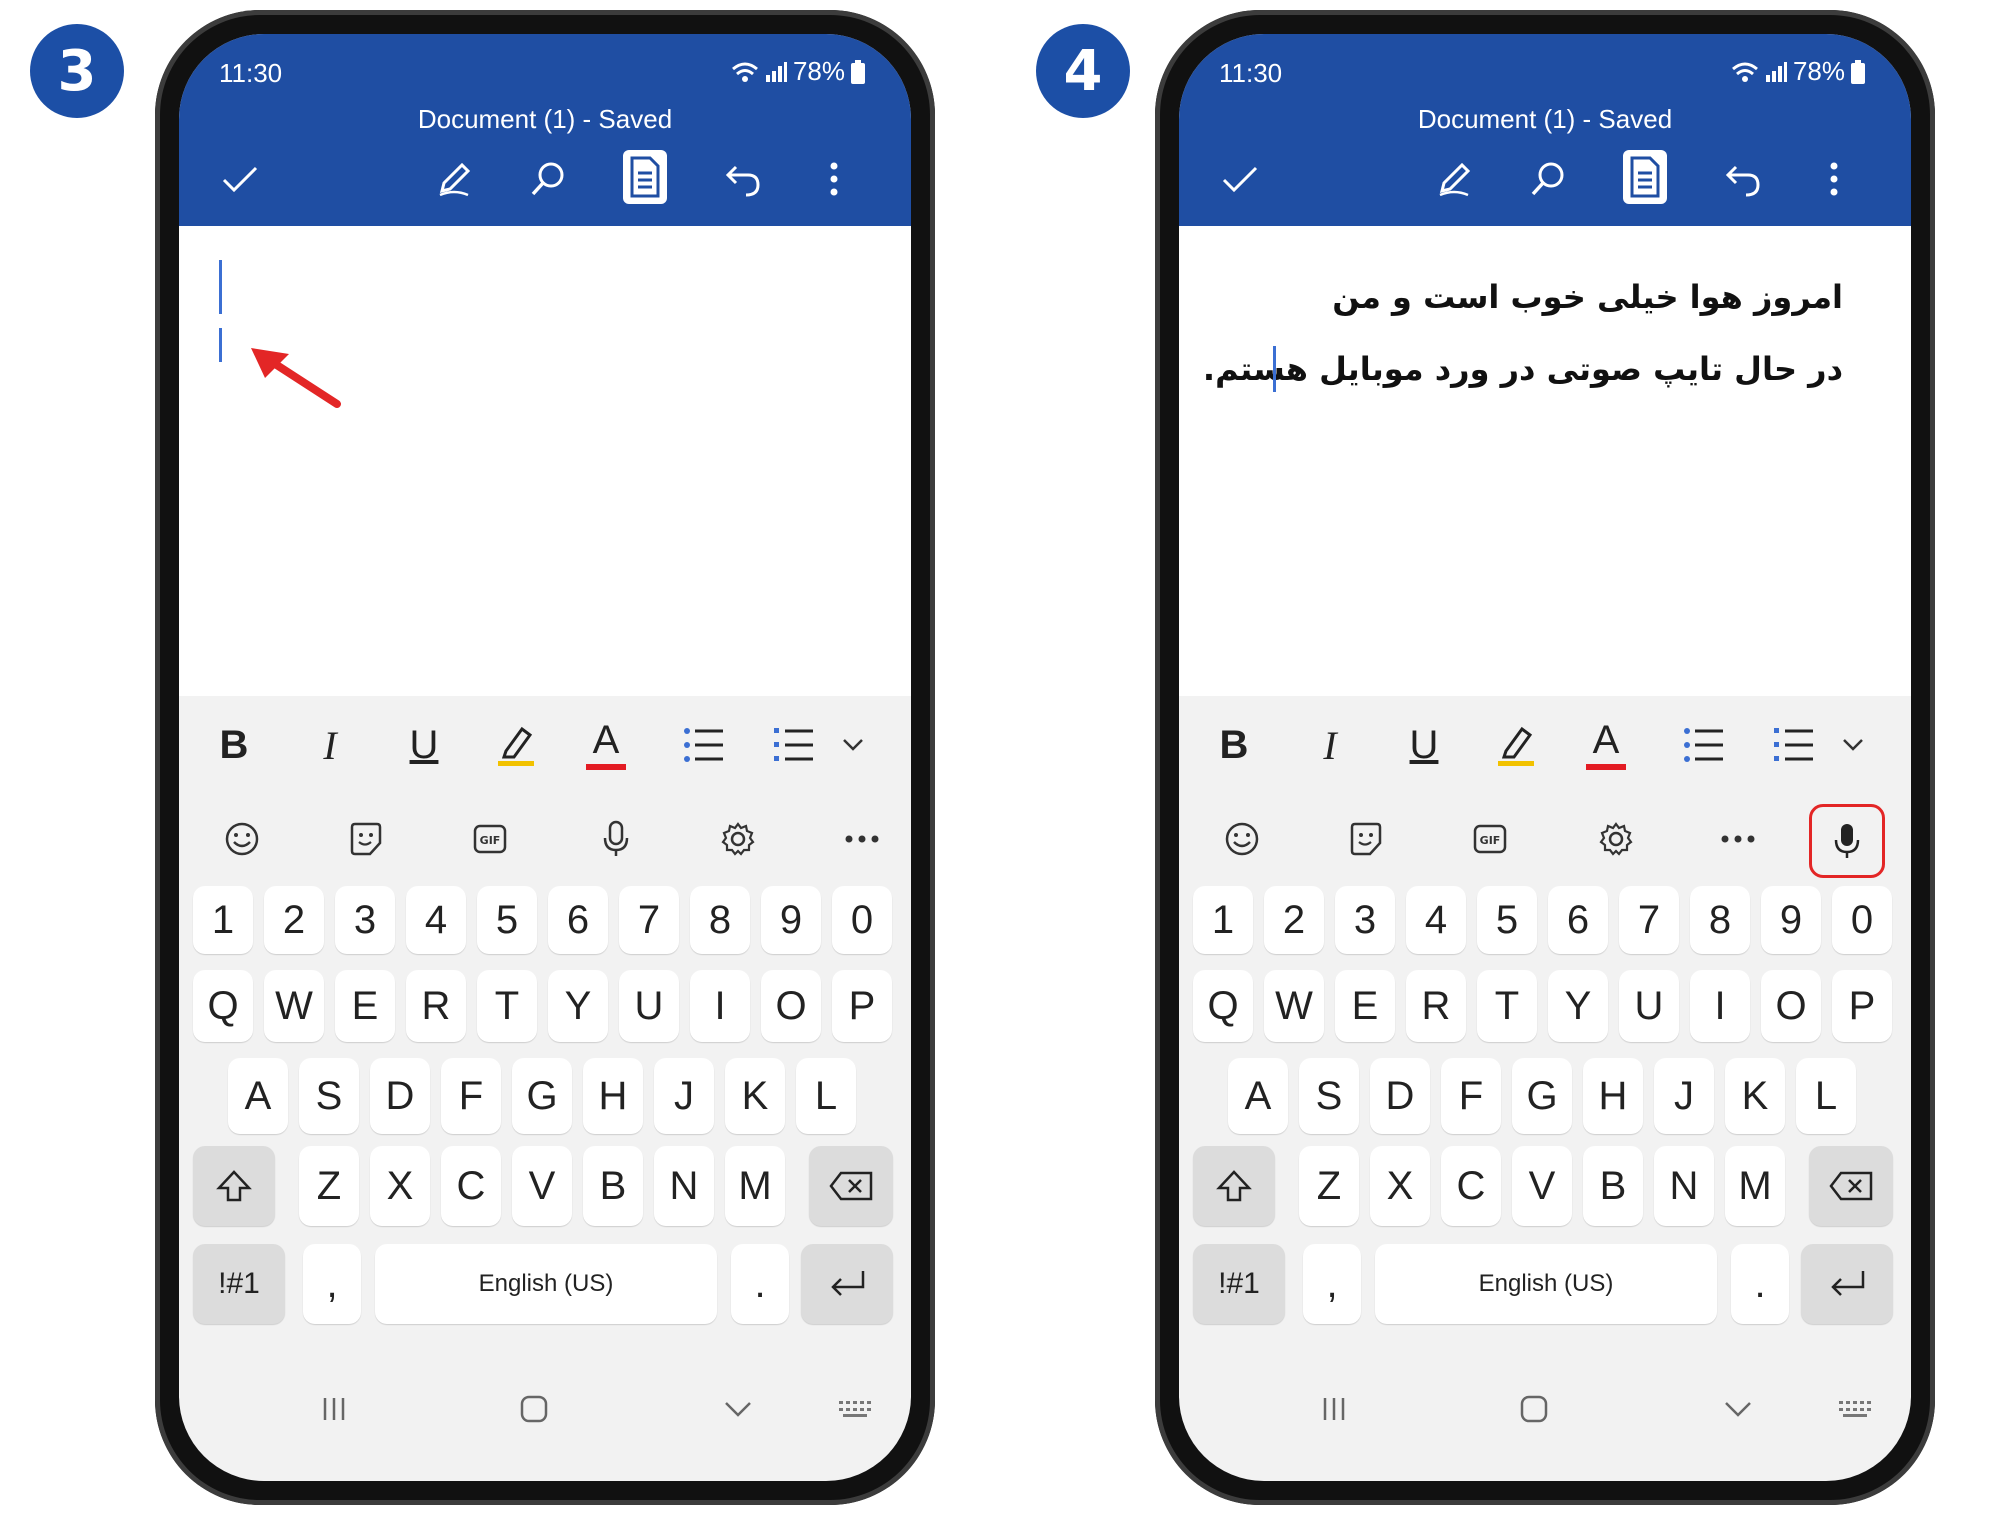  What do you see at coordinates (1853, 745) in the screenshot?
I see `chevron-down-icon` at bounding box center [1853, 745].